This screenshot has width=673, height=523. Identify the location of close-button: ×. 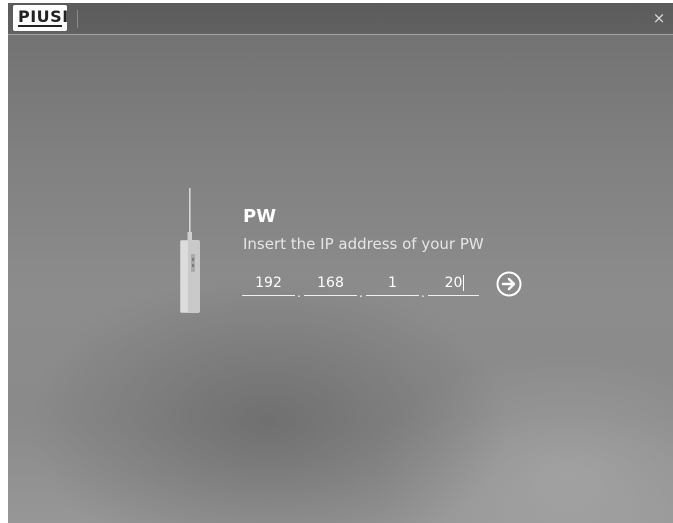
(659, 18).